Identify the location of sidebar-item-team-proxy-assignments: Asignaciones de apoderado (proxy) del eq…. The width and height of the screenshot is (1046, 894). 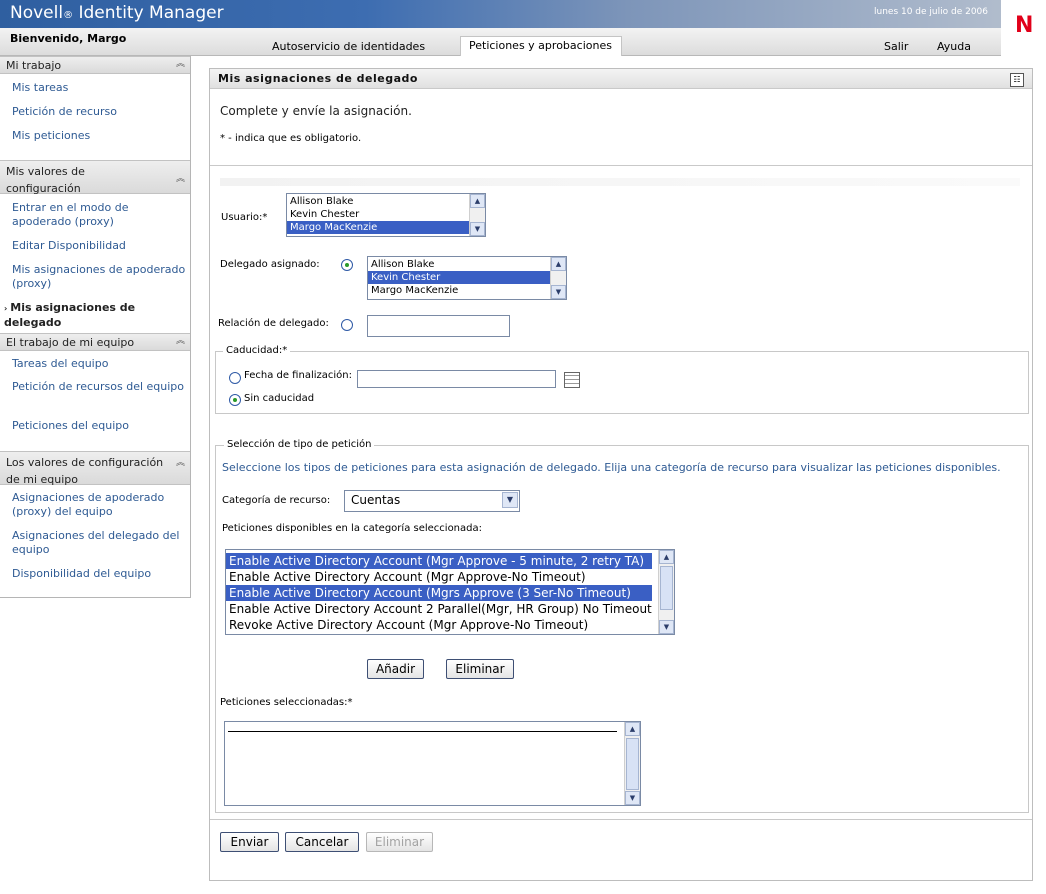
(99, 505).